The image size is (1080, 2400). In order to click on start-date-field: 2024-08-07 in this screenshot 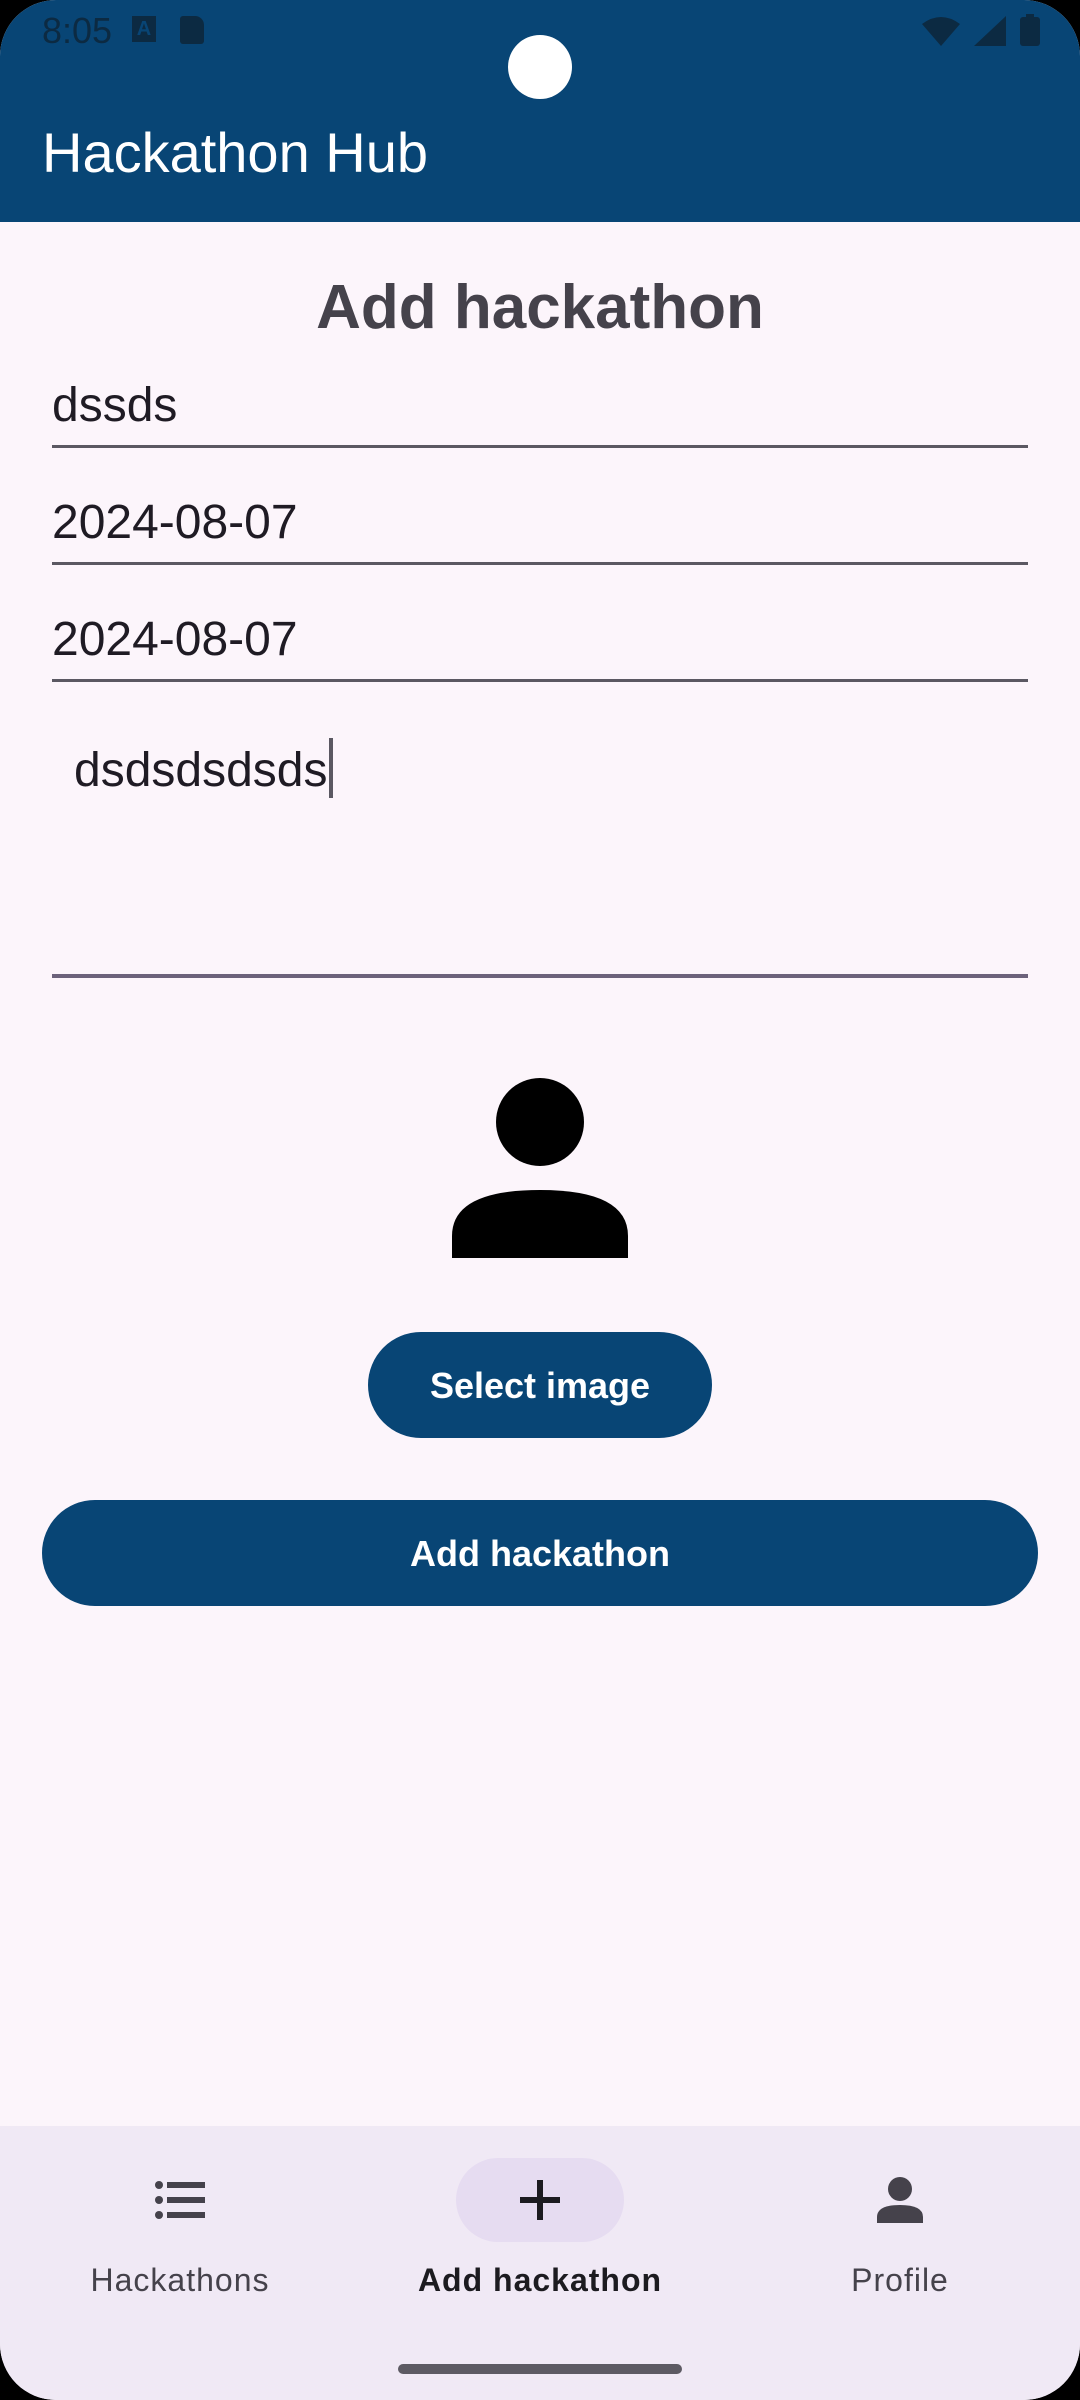, I will do `click(540, 530)`.